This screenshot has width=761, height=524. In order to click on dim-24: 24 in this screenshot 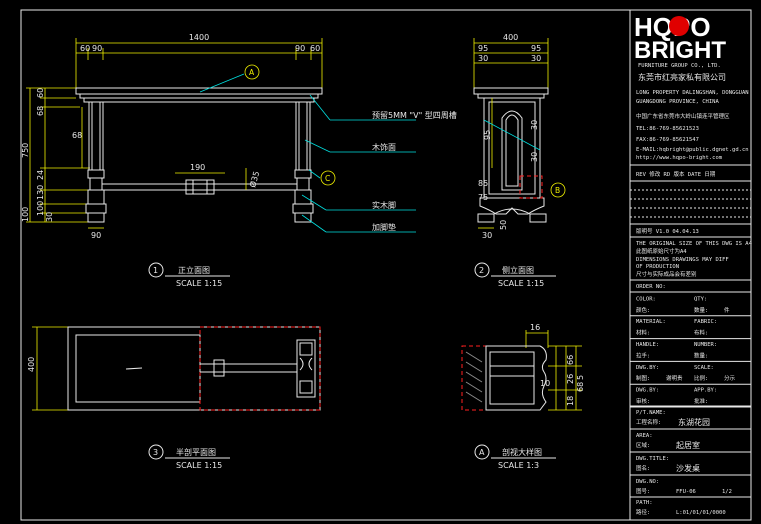, I will do `click(40, 175)`.